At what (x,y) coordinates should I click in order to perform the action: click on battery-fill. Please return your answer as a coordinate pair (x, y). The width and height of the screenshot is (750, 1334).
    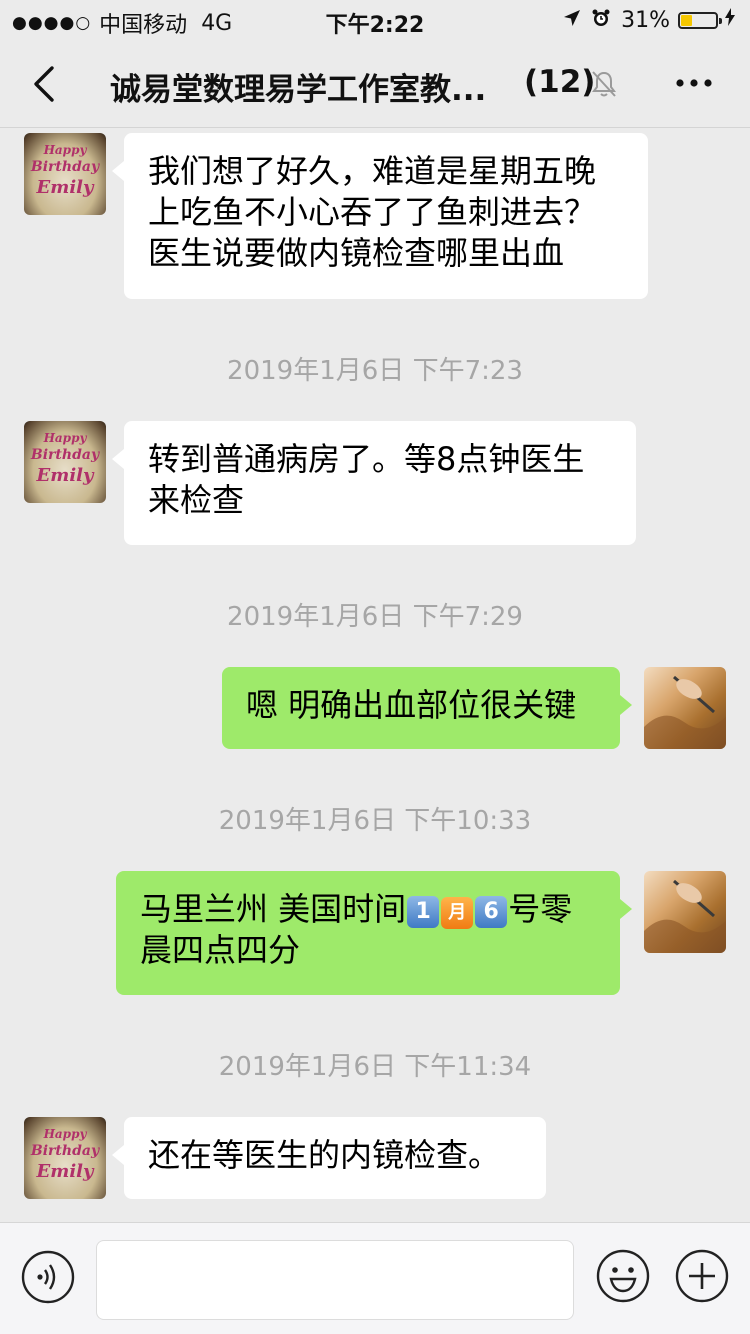
    Looking at the image, I should click on (687, 20).